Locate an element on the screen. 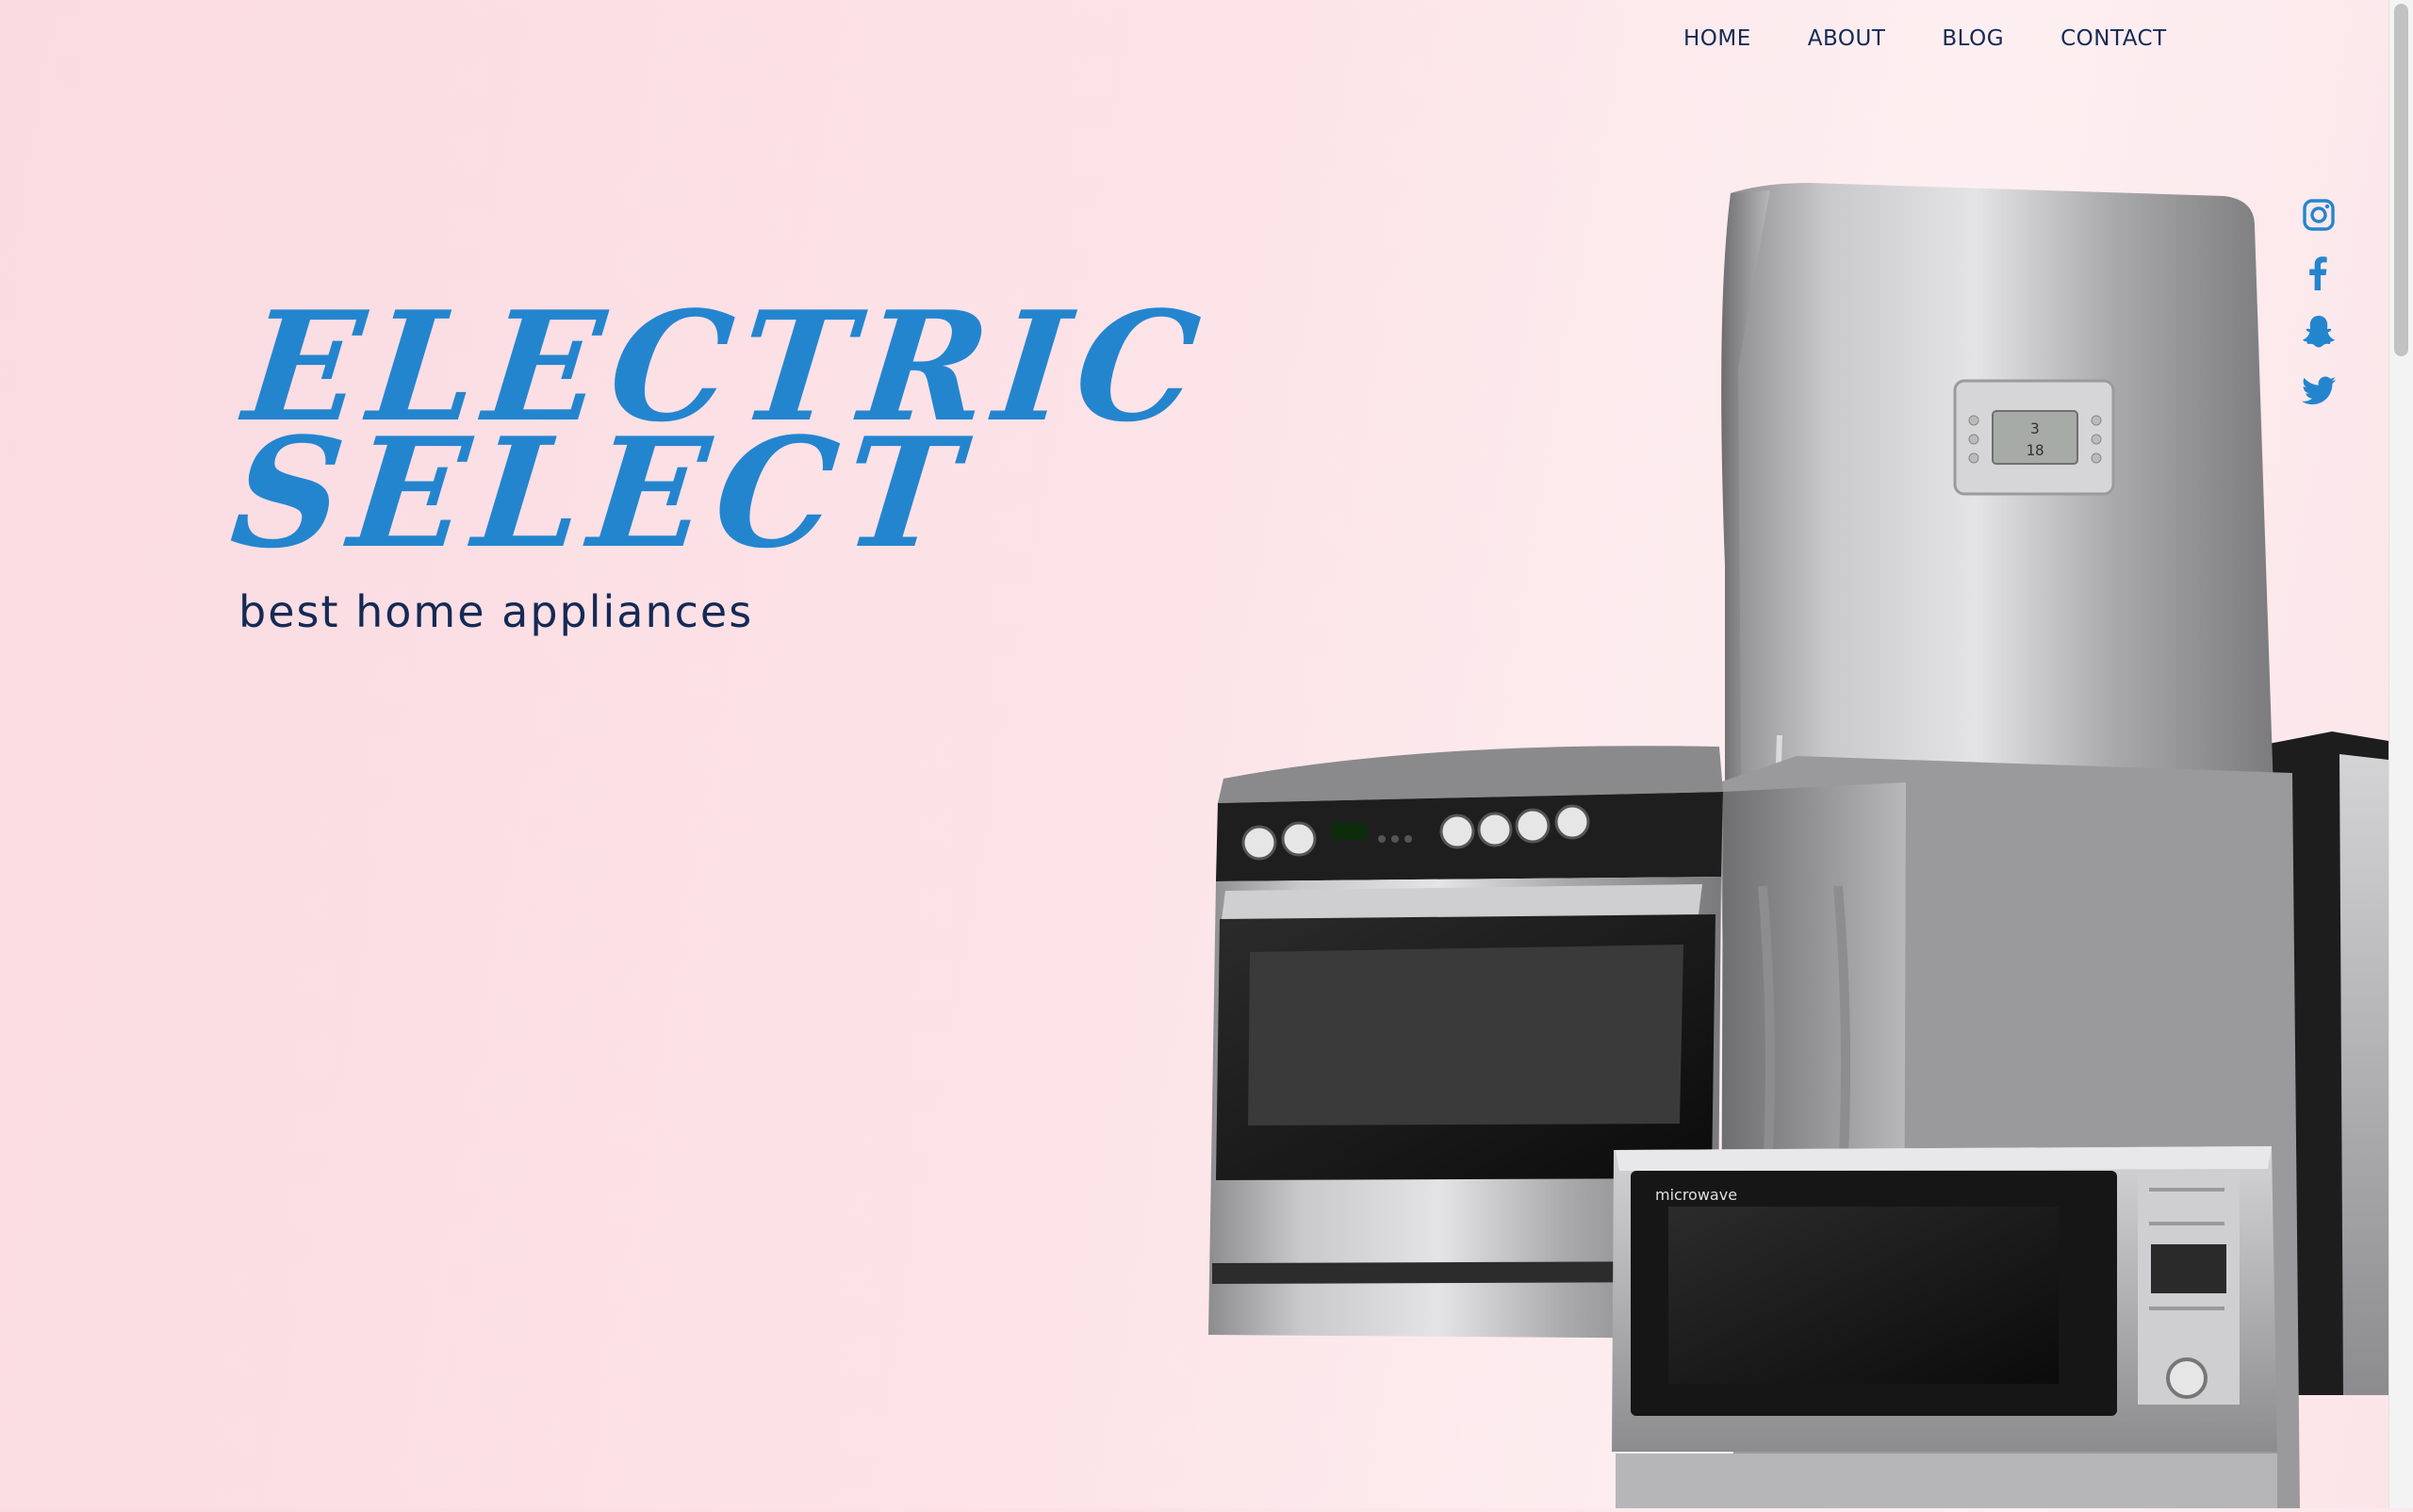  fridge-display-bottom: 18 is located at coordinates (2035, 450).